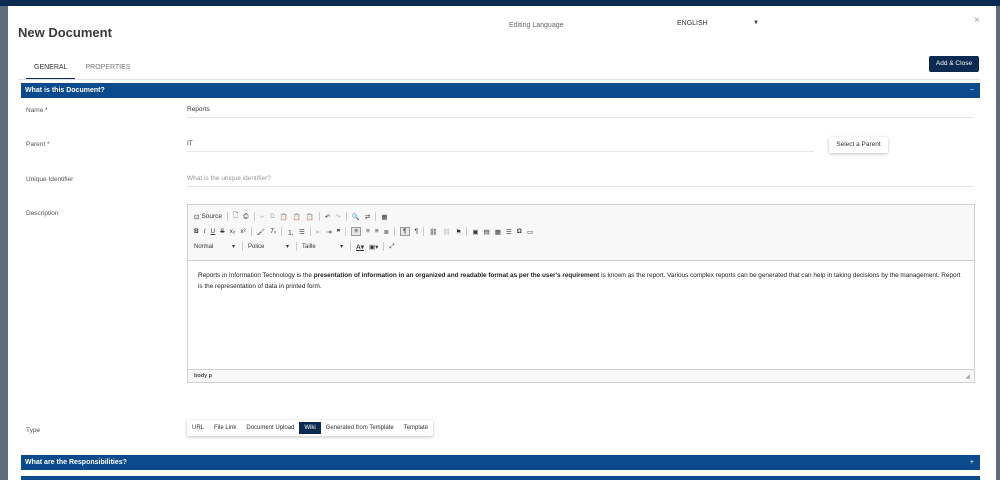  What do you see at coordinates (373, 247) in the screenshot?
I see `background-color-icon: ▣▾` at bounding box center [373, 247].